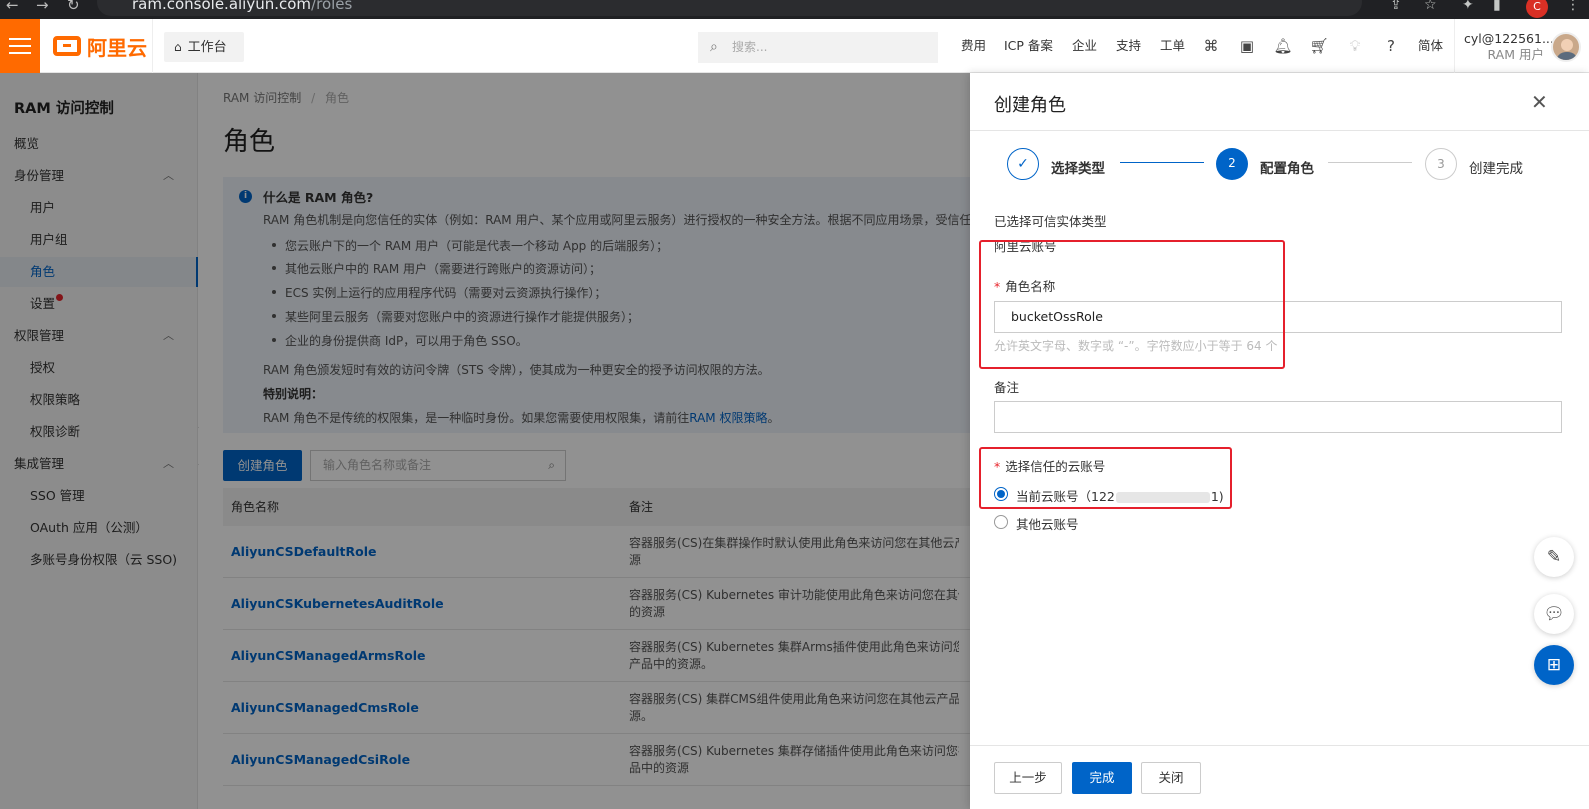 This screenshot has height=809, width=1589. What do you see at coordinates (1047, 523) in the screenshot?
I see `radio-other-account-label: 其他云账号` at bounding box center [1047, 523].